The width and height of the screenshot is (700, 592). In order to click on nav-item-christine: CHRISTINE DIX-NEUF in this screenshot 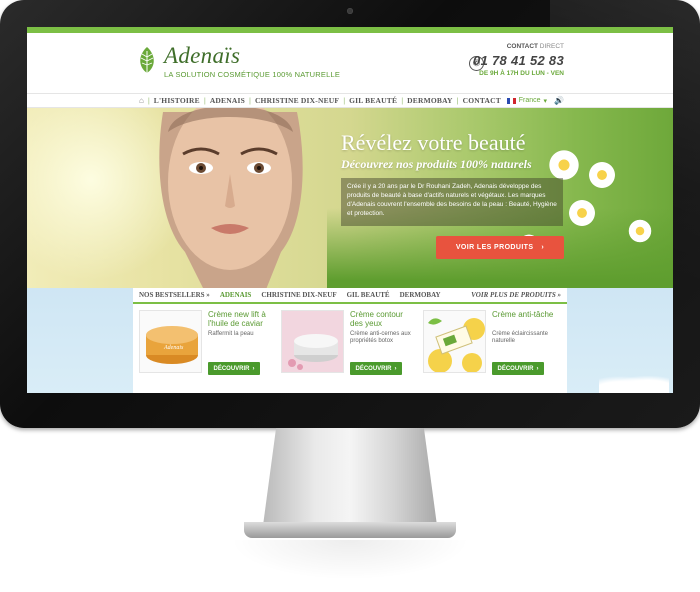, I will do `click(297, 100)`.